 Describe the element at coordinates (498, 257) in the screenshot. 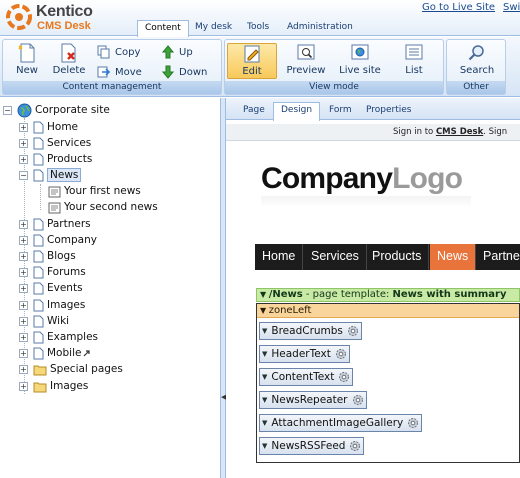

I see `site-nav-partners: Partne` at that location.